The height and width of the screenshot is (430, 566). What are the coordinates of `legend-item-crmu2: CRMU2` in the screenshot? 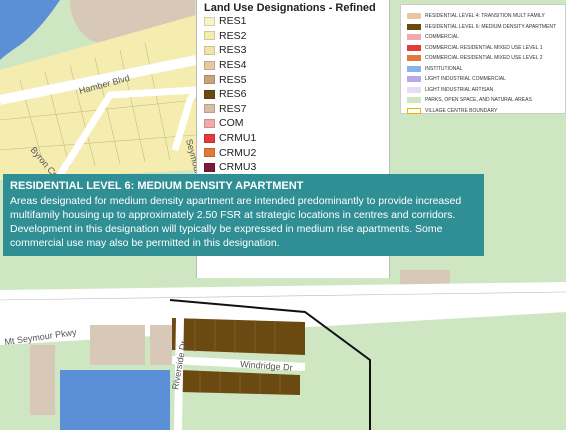 It's located at (230, 152).